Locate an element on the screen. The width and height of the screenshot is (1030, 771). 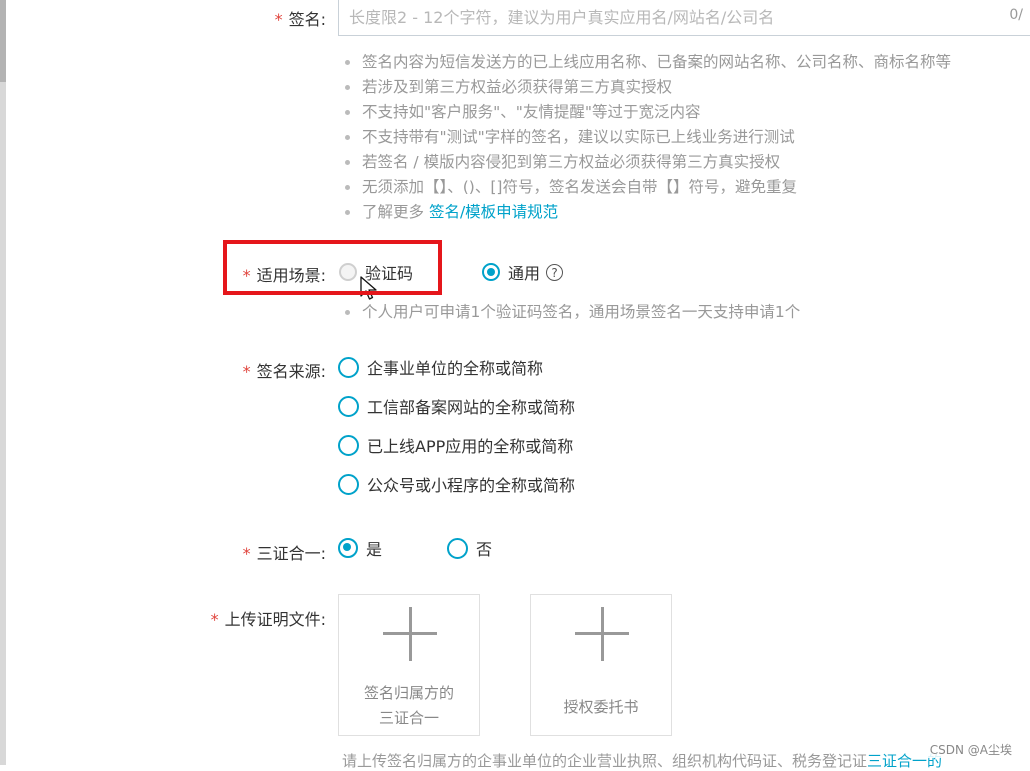
hint-item: 签名内容为短信发送方的已上线应用名称、已备案的网站名称、公司名称、商标名称等 is located at coordinates (646, 64).